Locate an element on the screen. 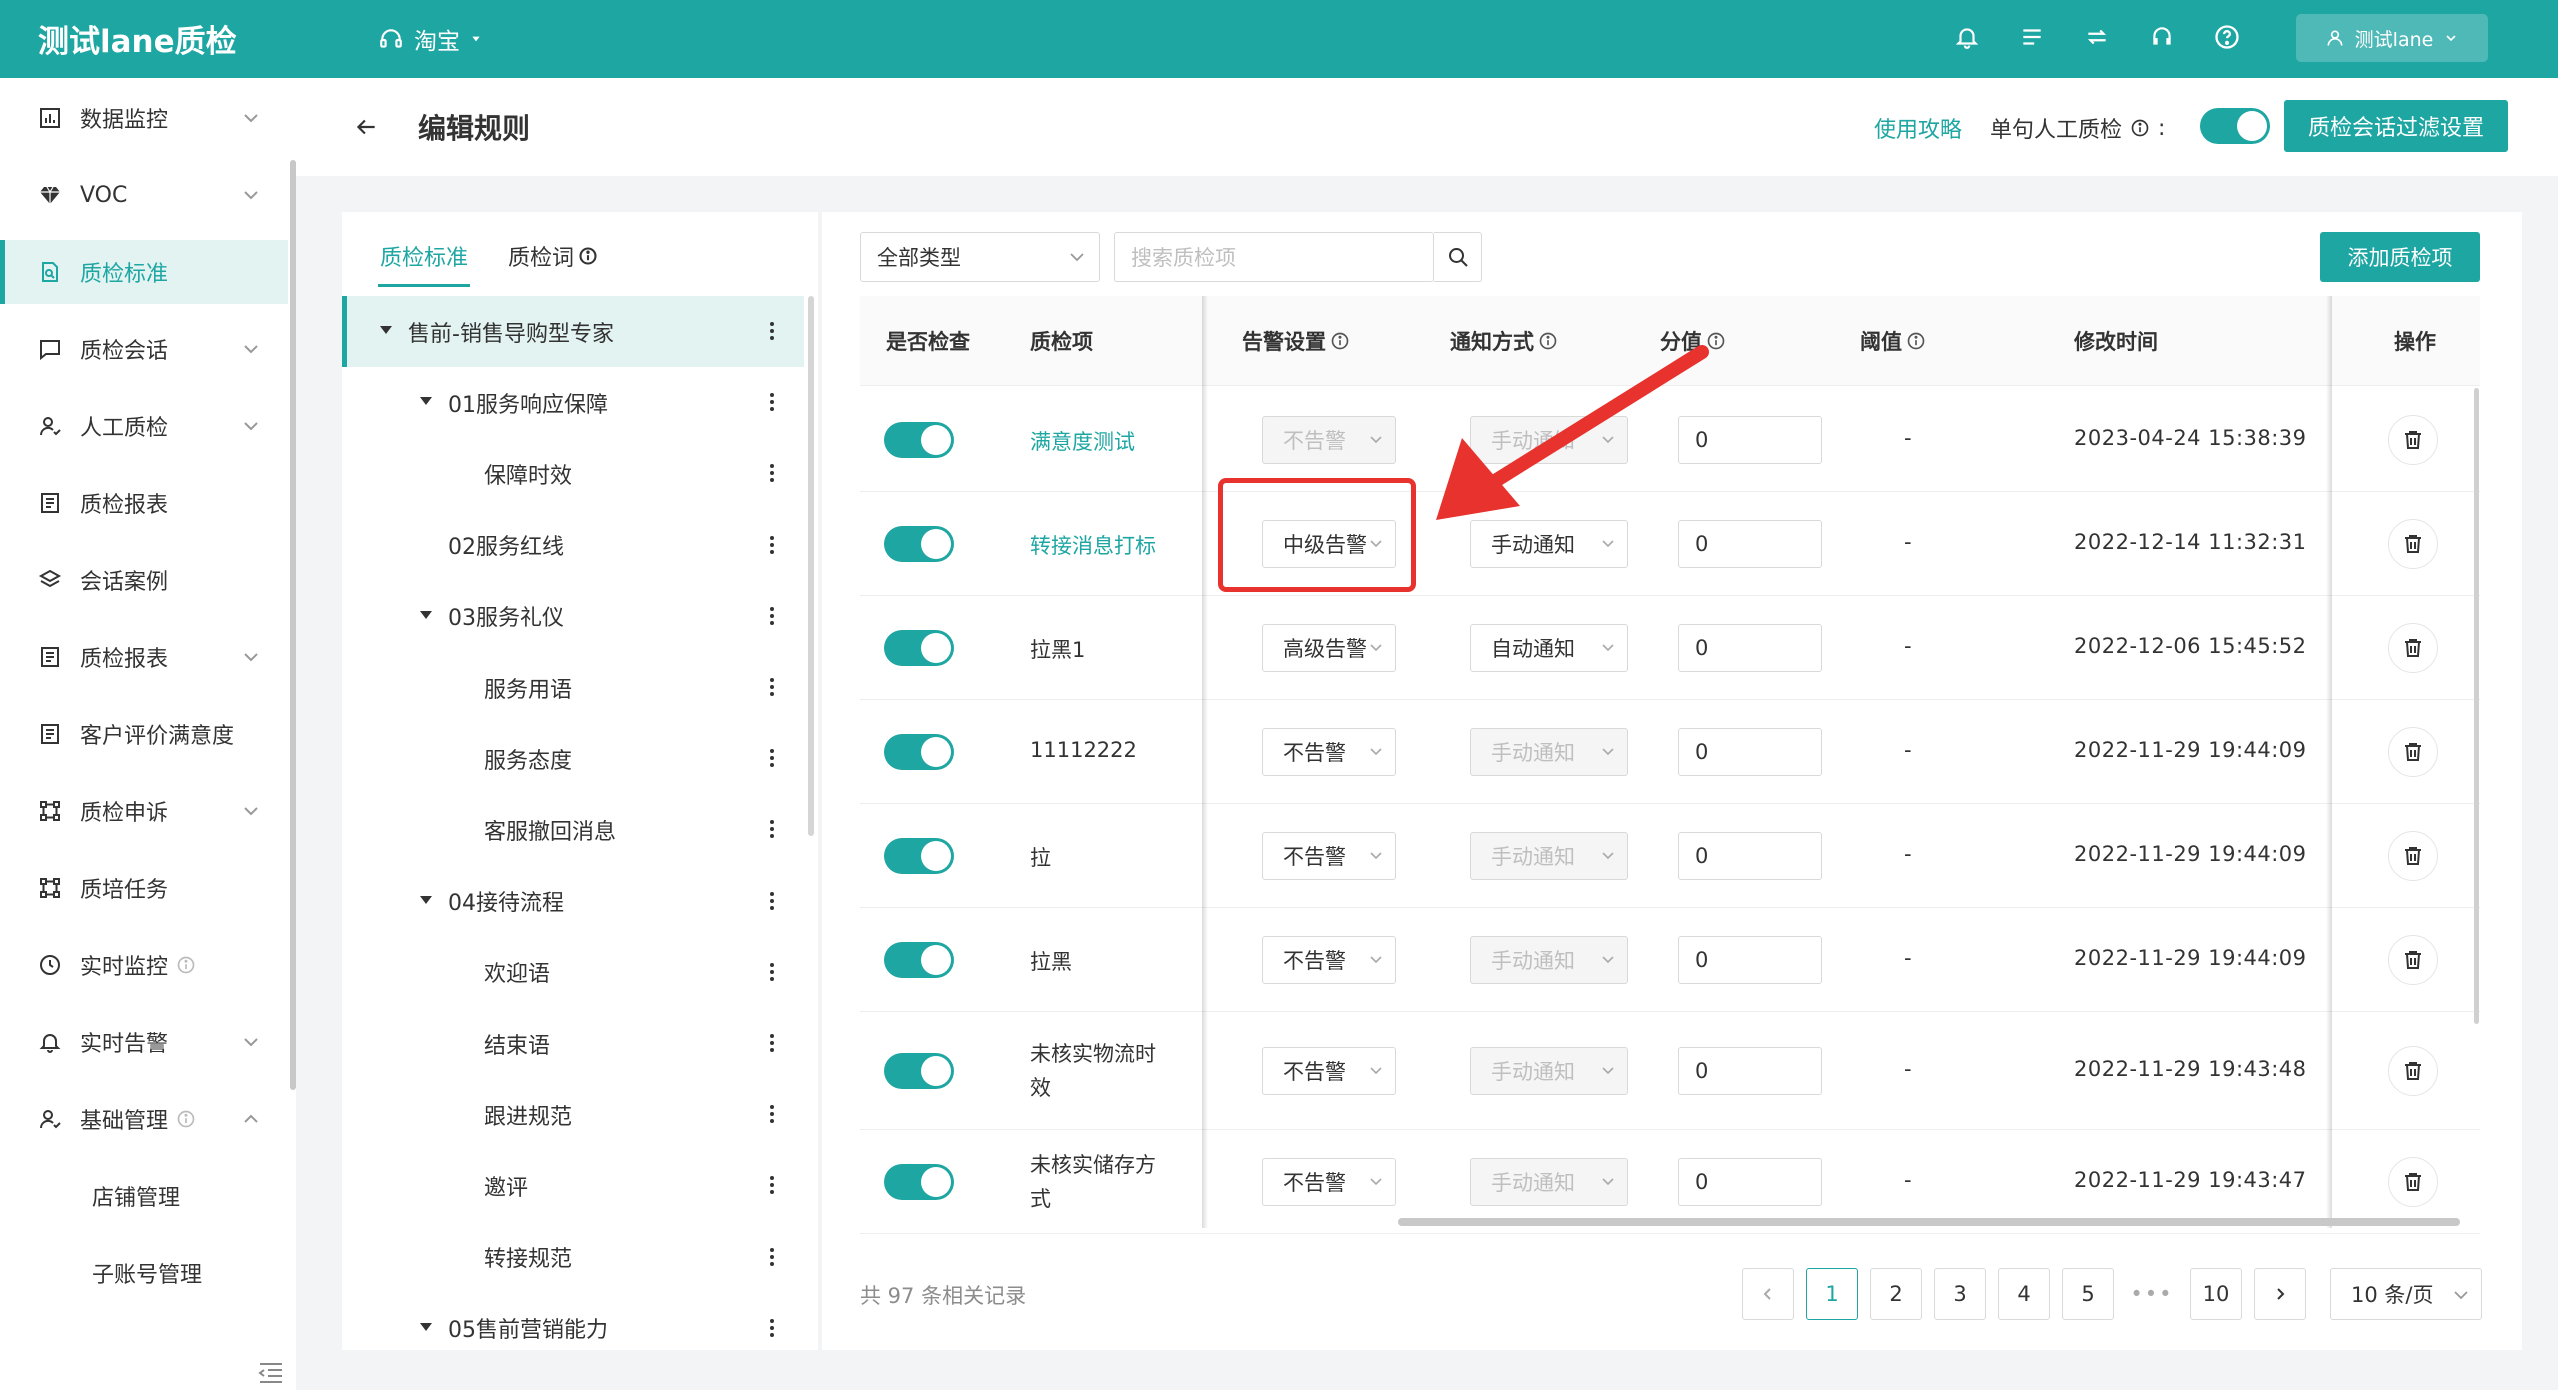 This screenshot has width=2558, height=1390. page-button: 3 is located at coordinates (1960, 1294).